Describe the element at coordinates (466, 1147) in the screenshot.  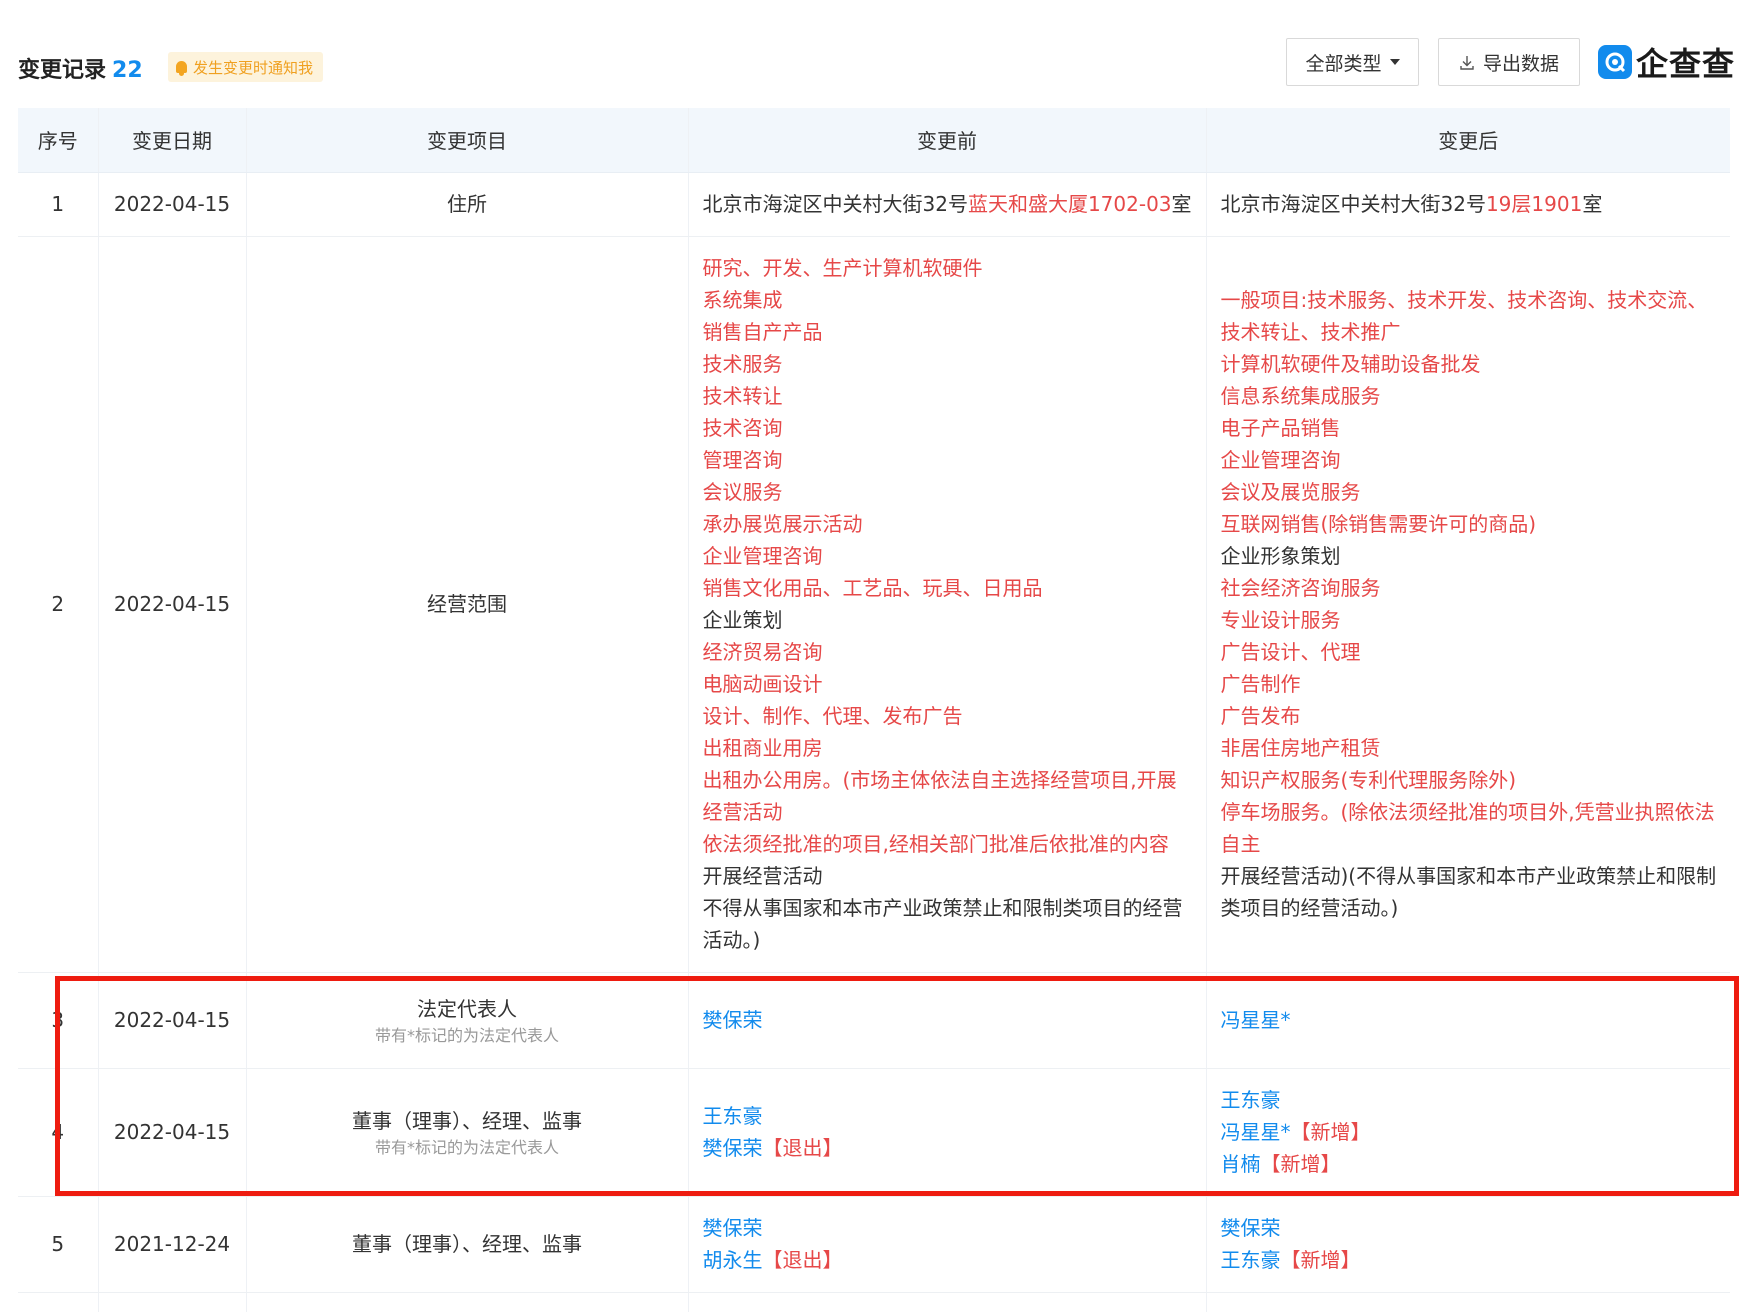
I see `legal-rep-hint: 带有*标记的为法定代表人` at that location.